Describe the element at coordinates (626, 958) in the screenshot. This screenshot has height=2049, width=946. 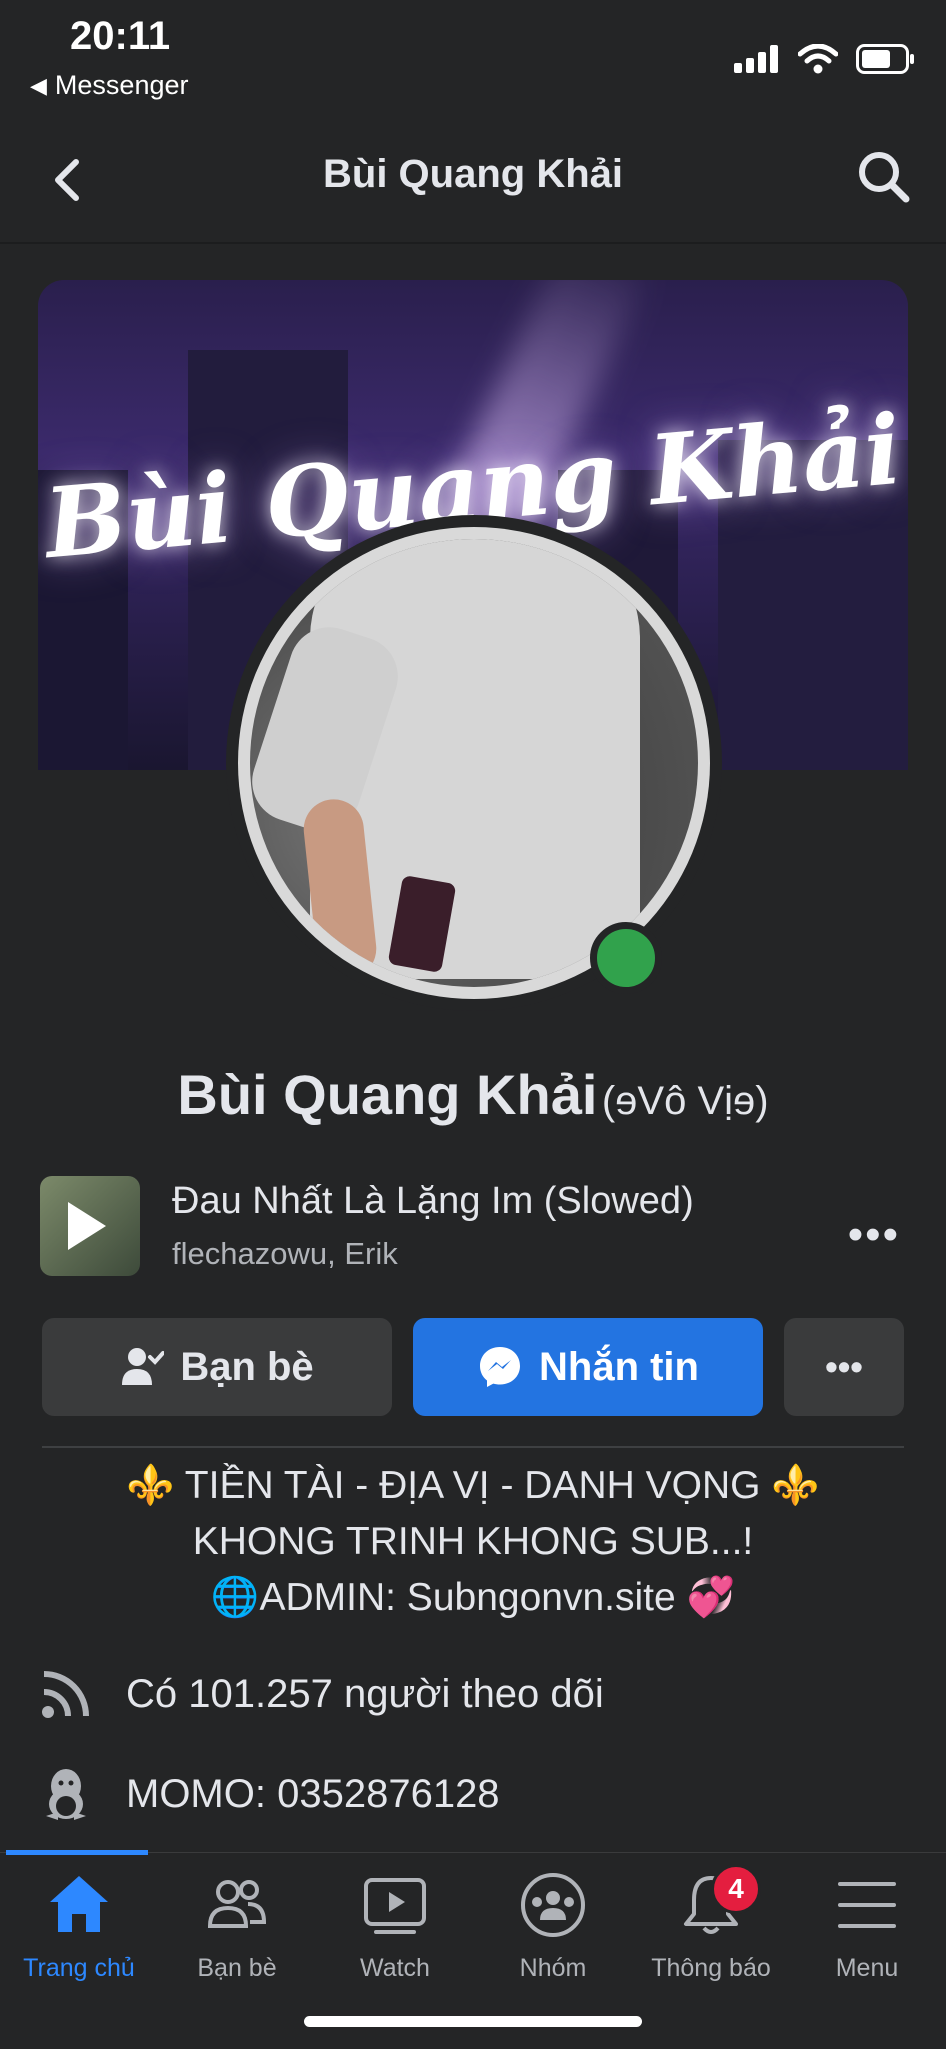
I see `online-status-dot` at that location.